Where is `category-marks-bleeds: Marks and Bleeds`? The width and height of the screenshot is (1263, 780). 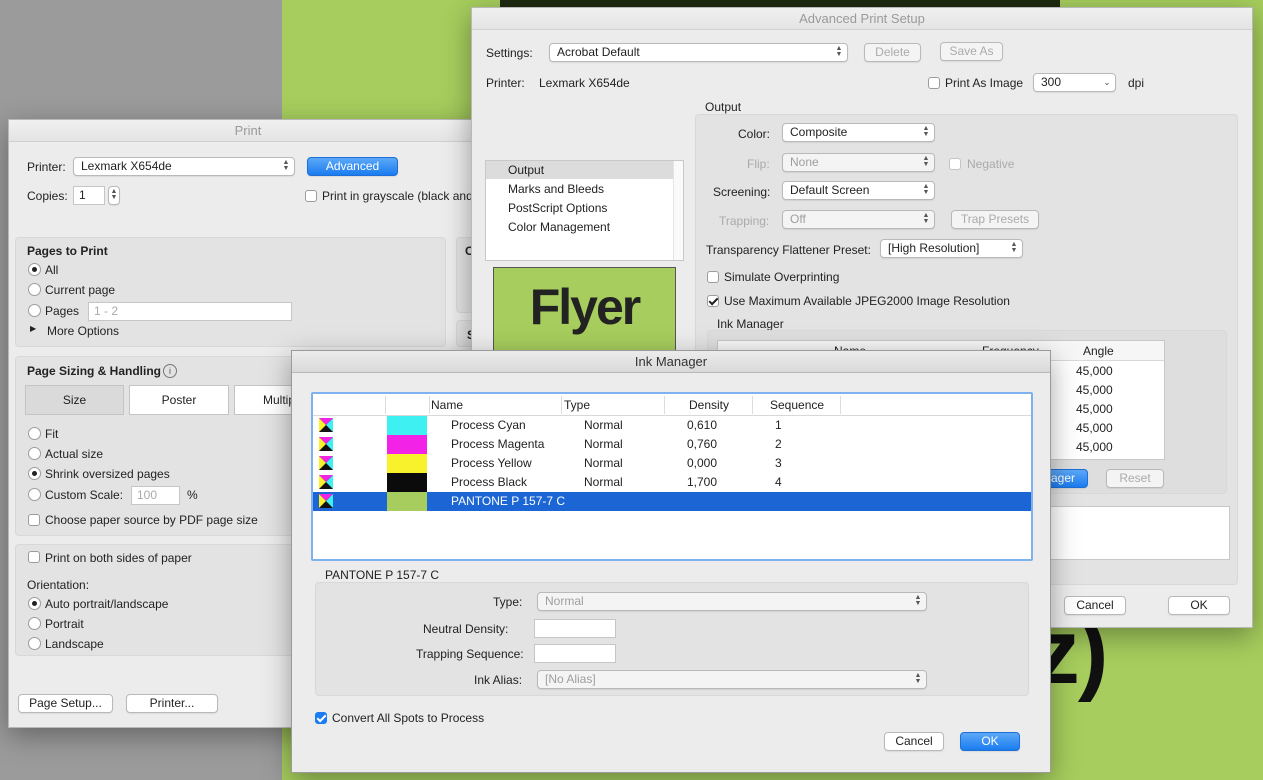 category-marks-bleeds: Marks and Bleeds is located at coordinates (556, 189).